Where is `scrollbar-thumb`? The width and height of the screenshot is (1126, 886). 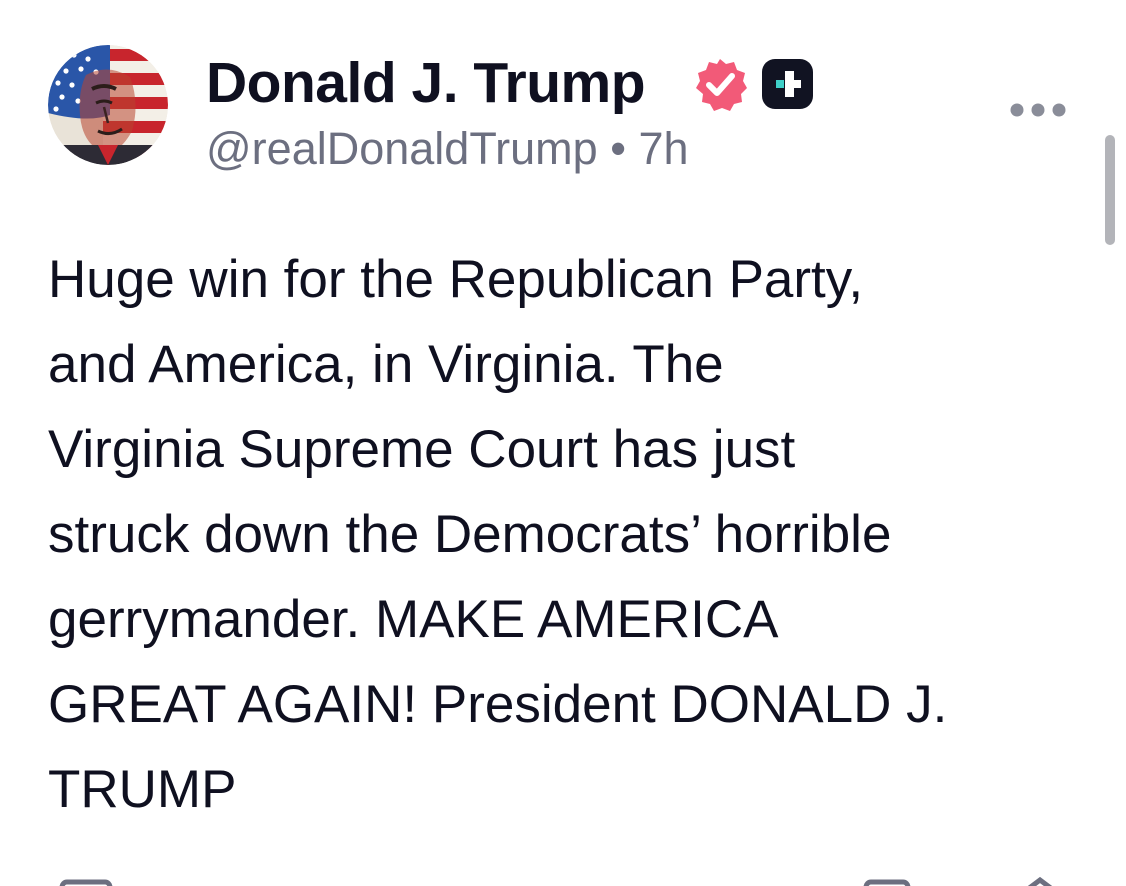
scrollbar-thumb is located at coordinates (1110, 190).